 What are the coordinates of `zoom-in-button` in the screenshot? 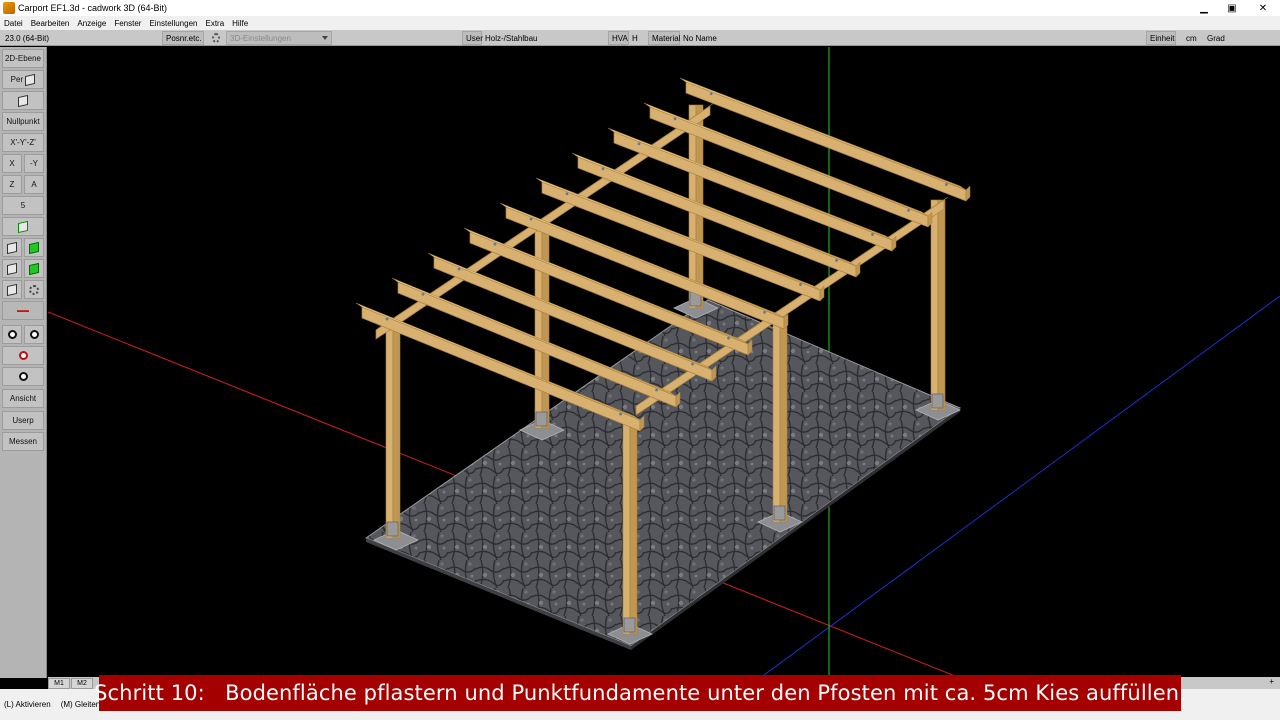 It's located at (12, 334).